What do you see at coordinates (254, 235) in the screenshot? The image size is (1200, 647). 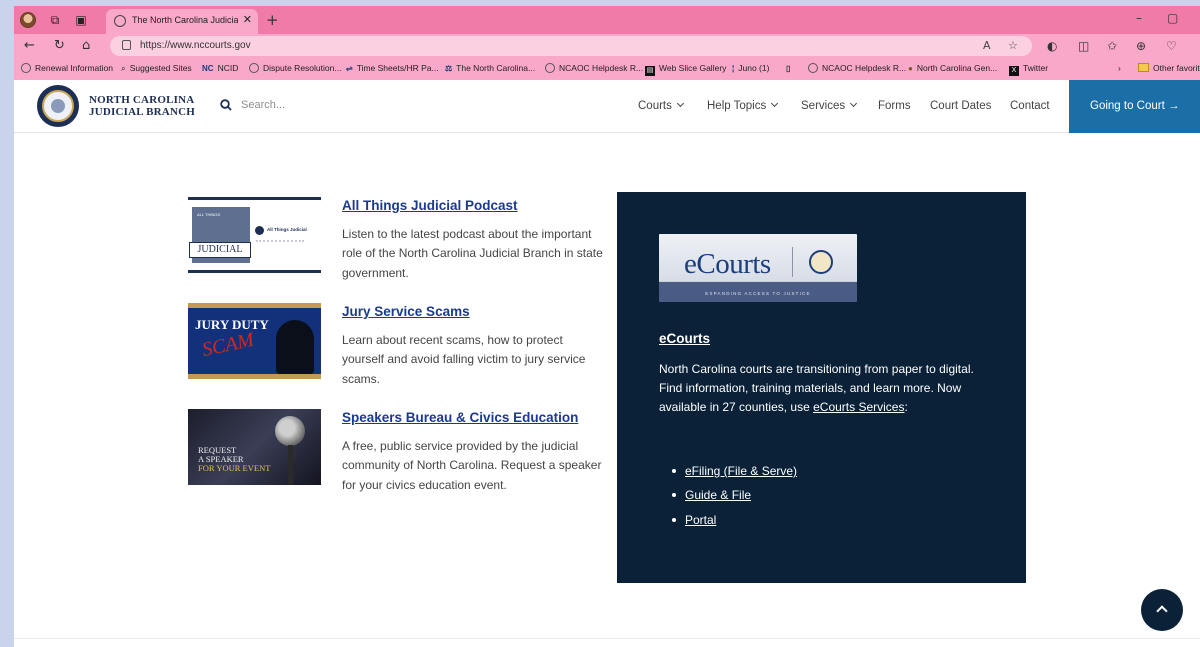 I see `podcast-thumbnail: ALL THINGS JUDICIAL All Things Judicial` at bounding box center [254, 235].